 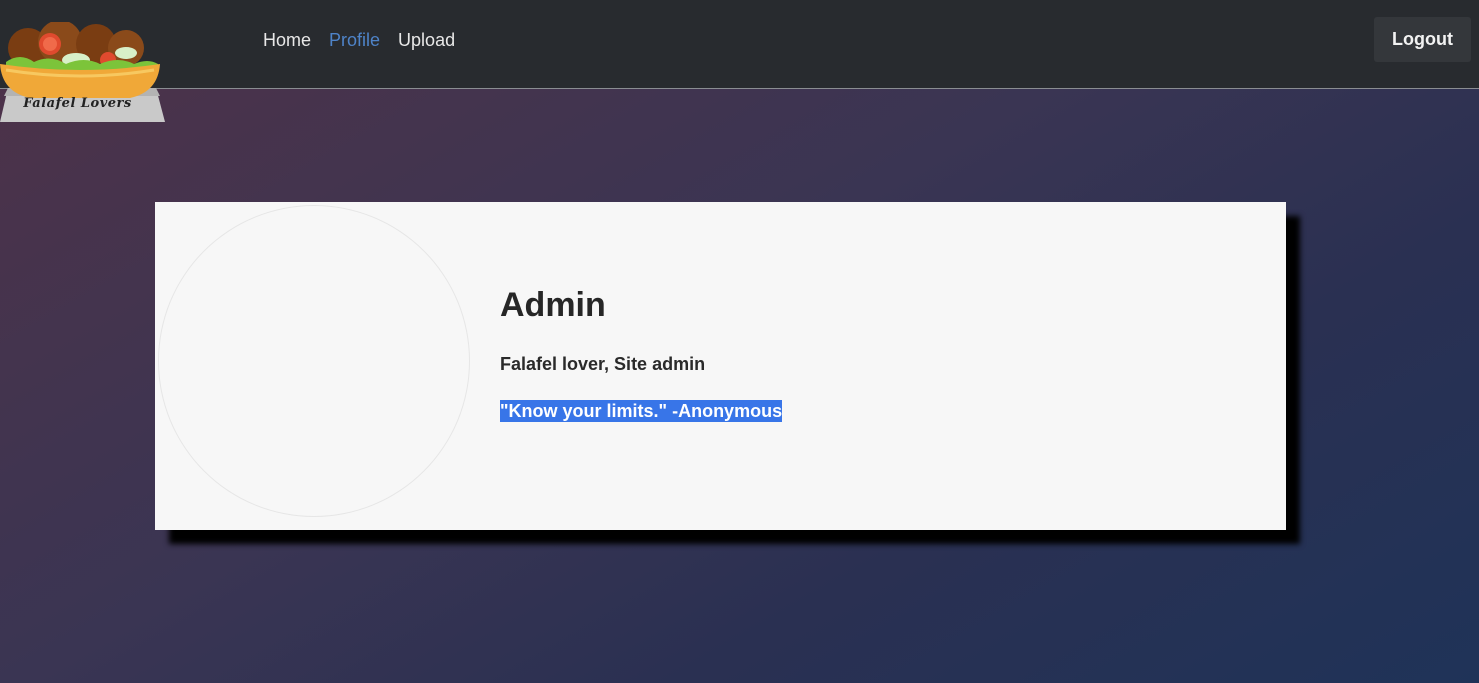 What do you see at coordinates (641, 411) in the screenshot?
I see `profile-quote: "Know your limits." -Anonymous` at bounding box center [641, 411].